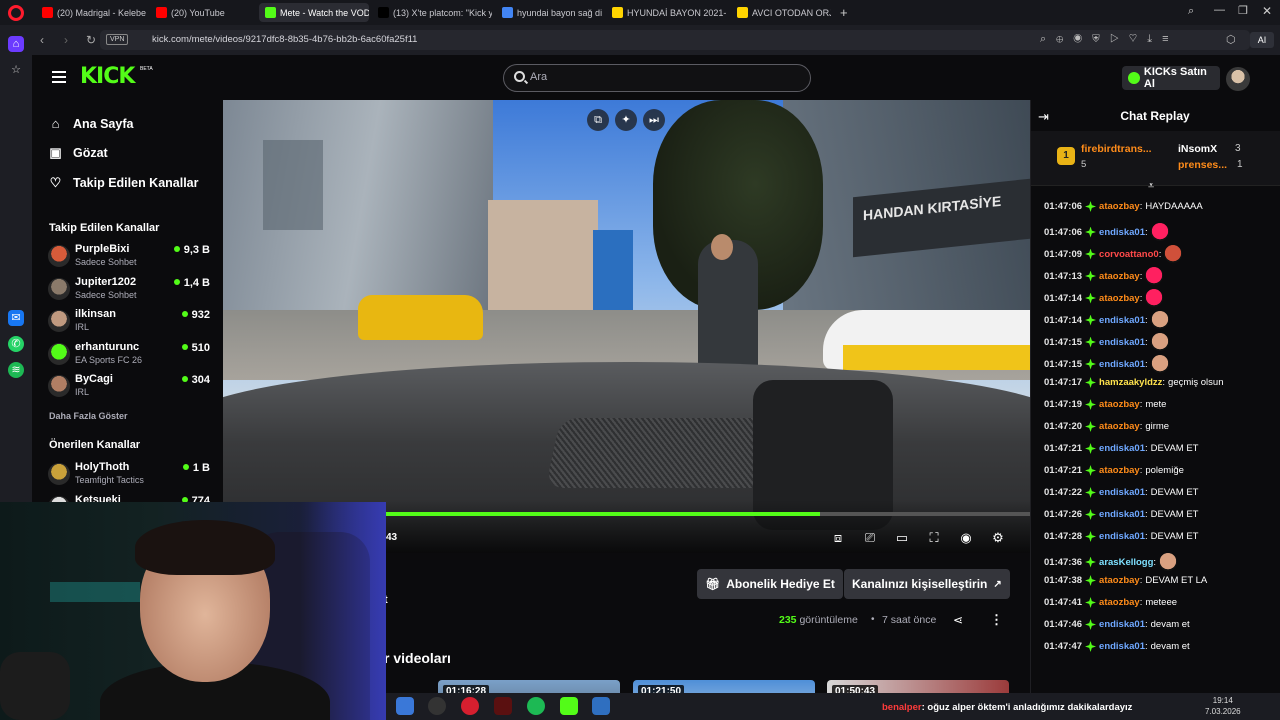 The image size is (1280, 720). I want to click on share-icon: ⋖, so click(958, 620).